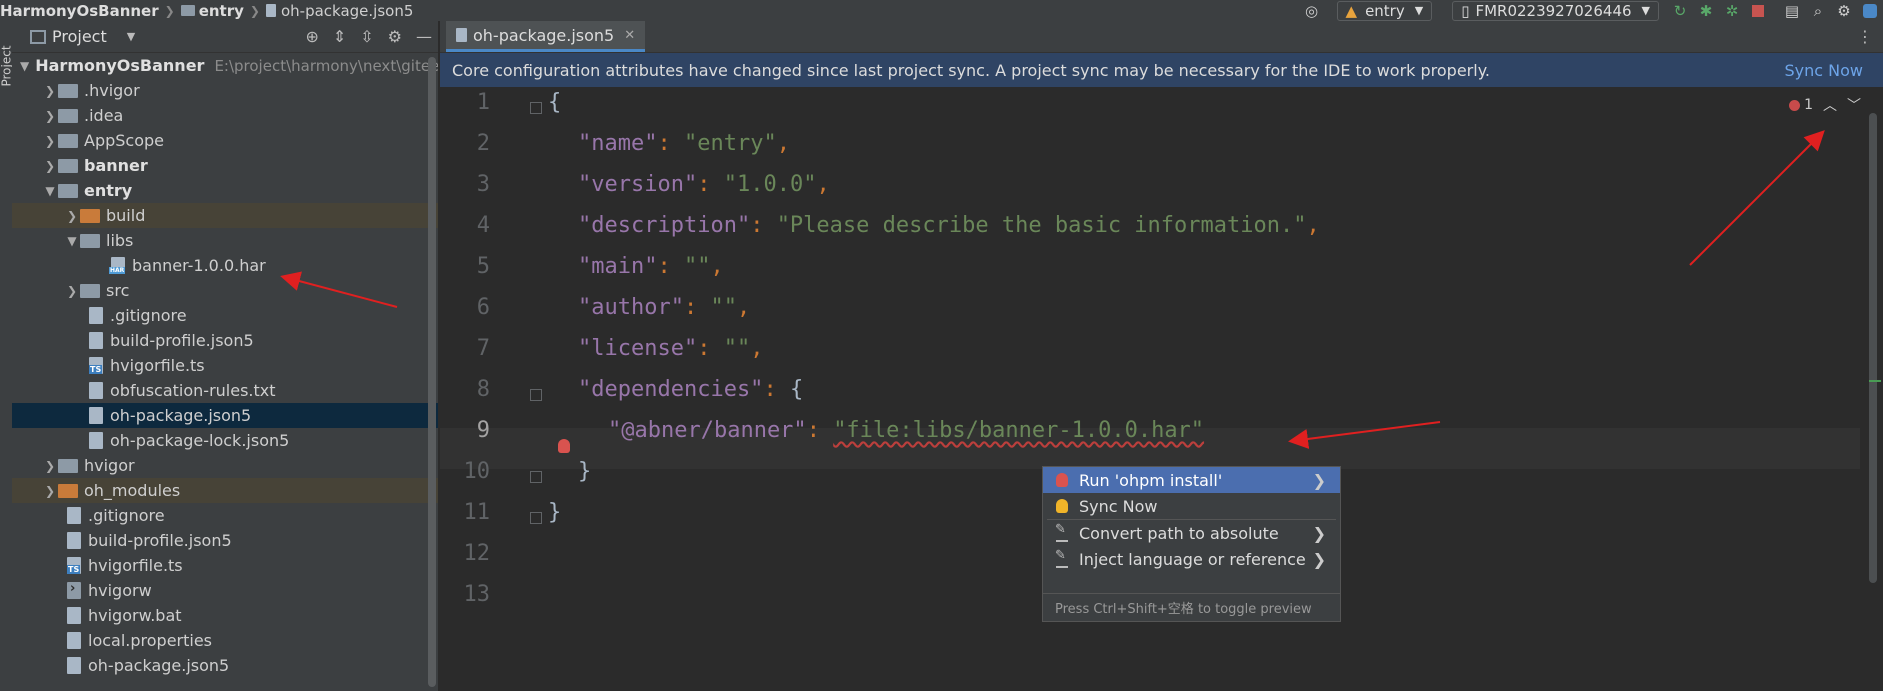  Describe the element at coordinates (432, 372) in the screenshot. I see `project-scrollbar` at that location.